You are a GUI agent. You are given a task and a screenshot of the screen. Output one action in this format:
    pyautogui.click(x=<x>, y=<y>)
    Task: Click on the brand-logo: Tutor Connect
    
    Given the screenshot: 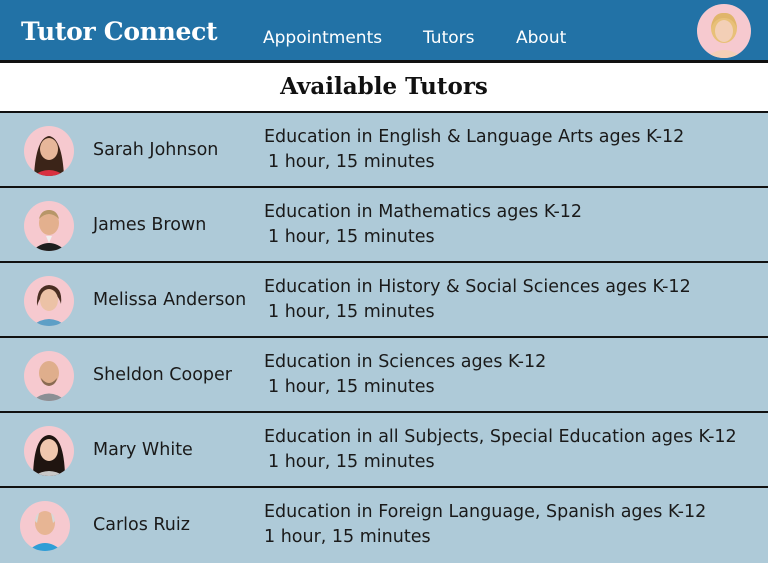 What is the action you would take?
    pyautogui.click(x=119, y=31)
    